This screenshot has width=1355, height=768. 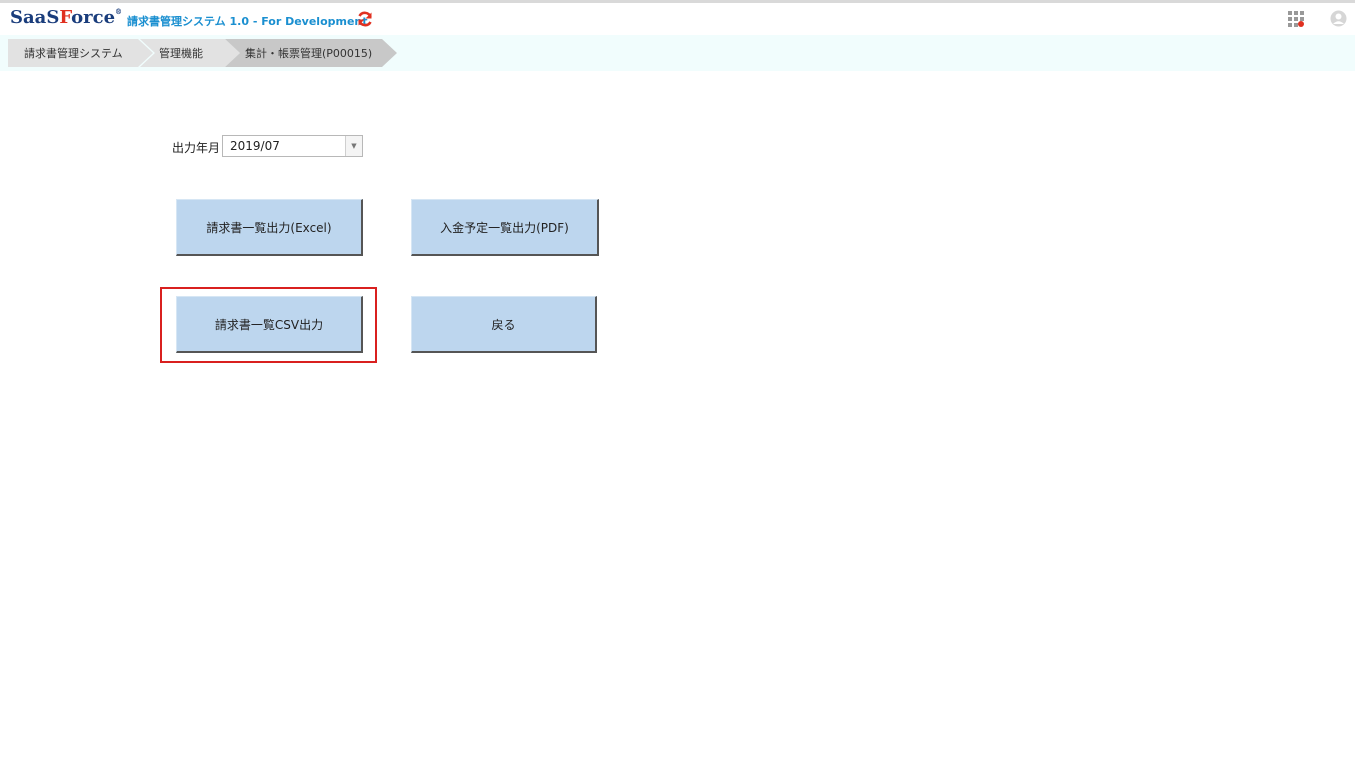 I want to click on breadcrumb-item-current: 集計・帳票管理(P00015), so click(x=311, y=53).